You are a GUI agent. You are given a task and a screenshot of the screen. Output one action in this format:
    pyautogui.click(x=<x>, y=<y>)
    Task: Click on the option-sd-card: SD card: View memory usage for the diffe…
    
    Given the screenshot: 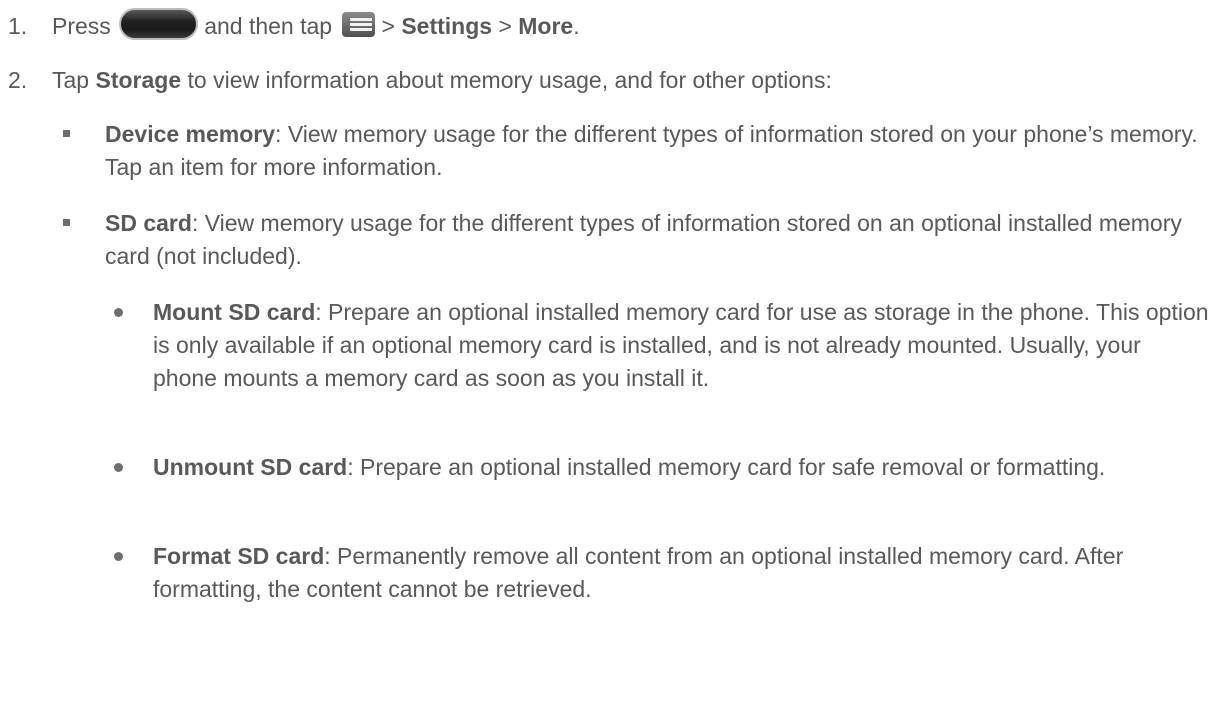 What is the action you would take?
    pyautogui.click(x=635, y=240)
    